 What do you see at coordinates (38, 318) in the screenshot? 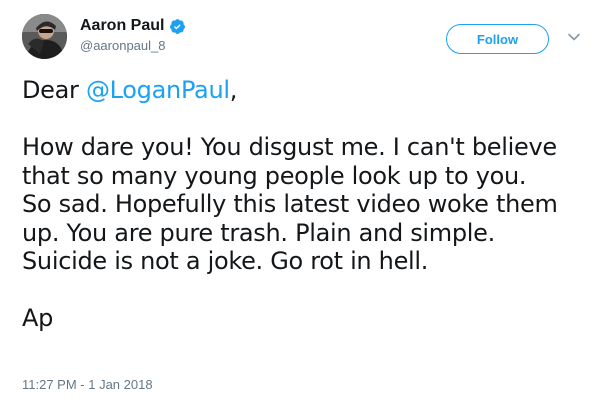
I see `tweet-signature: Ap` at bounding box center [38, 318].